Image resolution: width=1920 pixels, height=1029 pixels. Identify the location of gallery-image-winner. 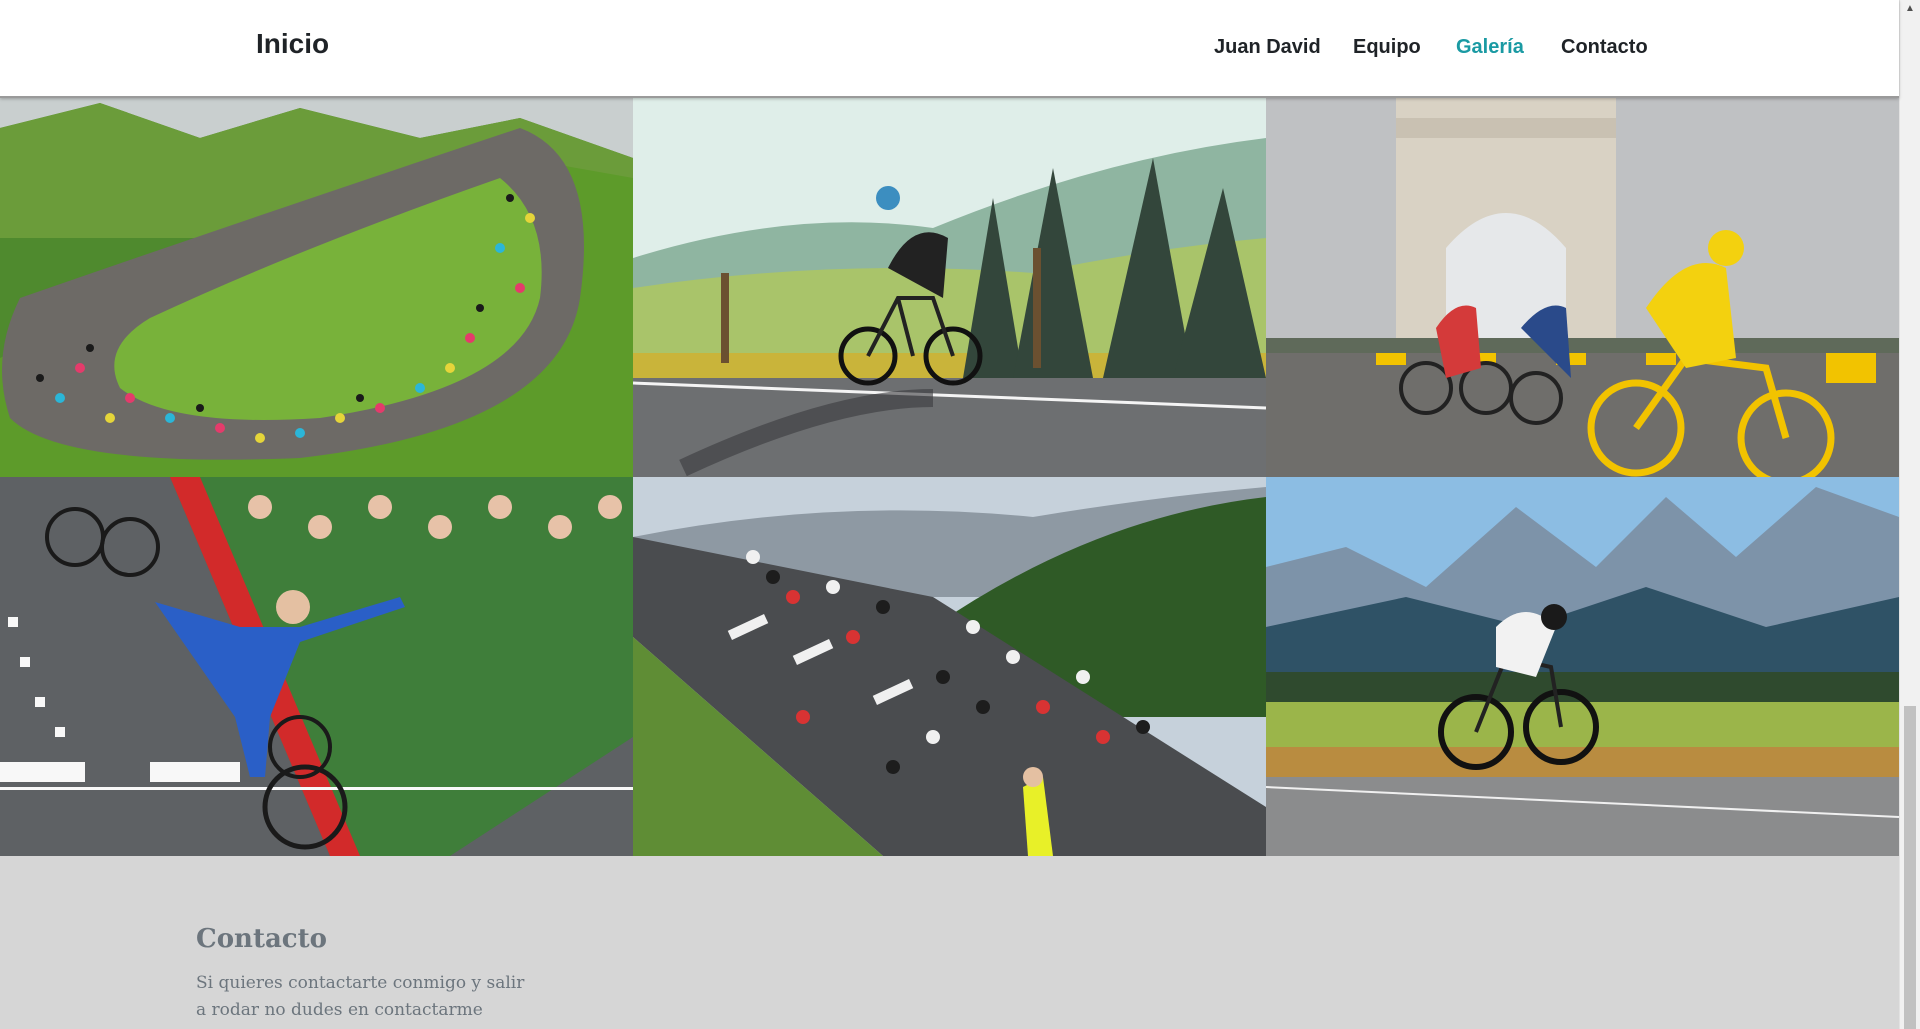
(316, 666).